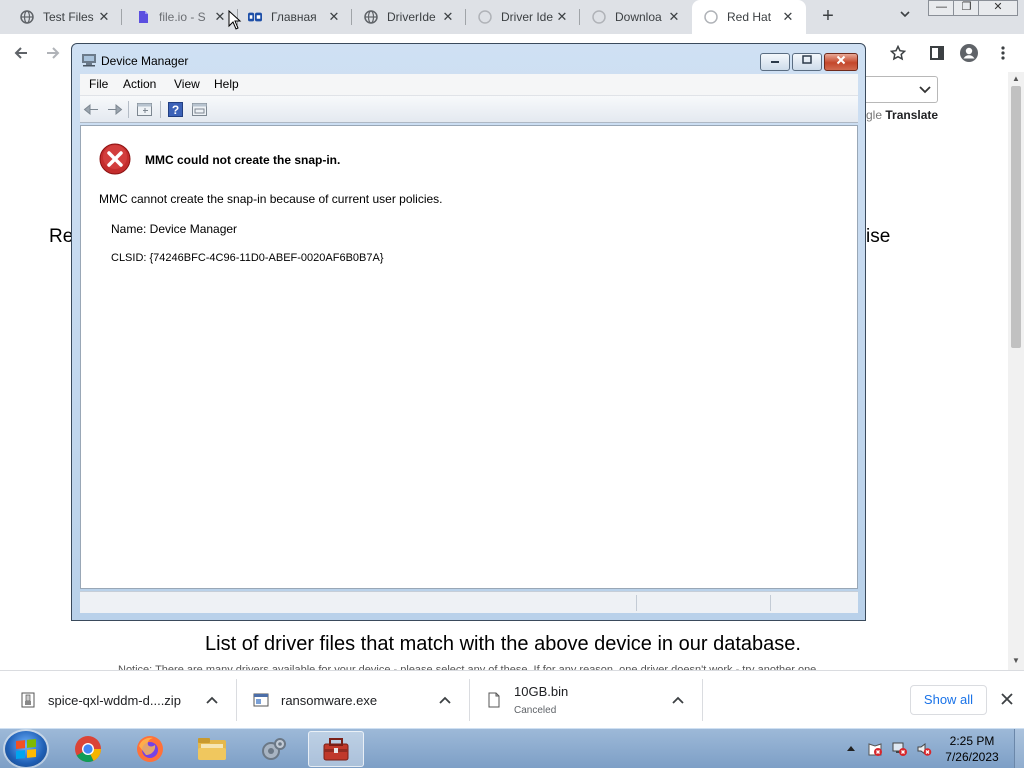 The width and height of the screenshot is (1024, 768). Describe the element at coordinates (523, 17) in the screenshot. I see `tab-driveride-2: Driver Ide ✕` at that location.